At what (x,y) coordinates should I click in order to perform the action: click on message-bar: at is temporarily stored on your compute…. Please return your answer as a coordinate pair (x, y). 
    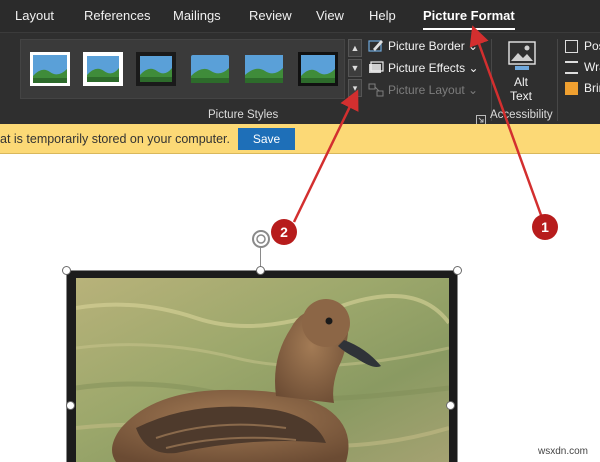
    Looking at the image, I should click on (300, 139).